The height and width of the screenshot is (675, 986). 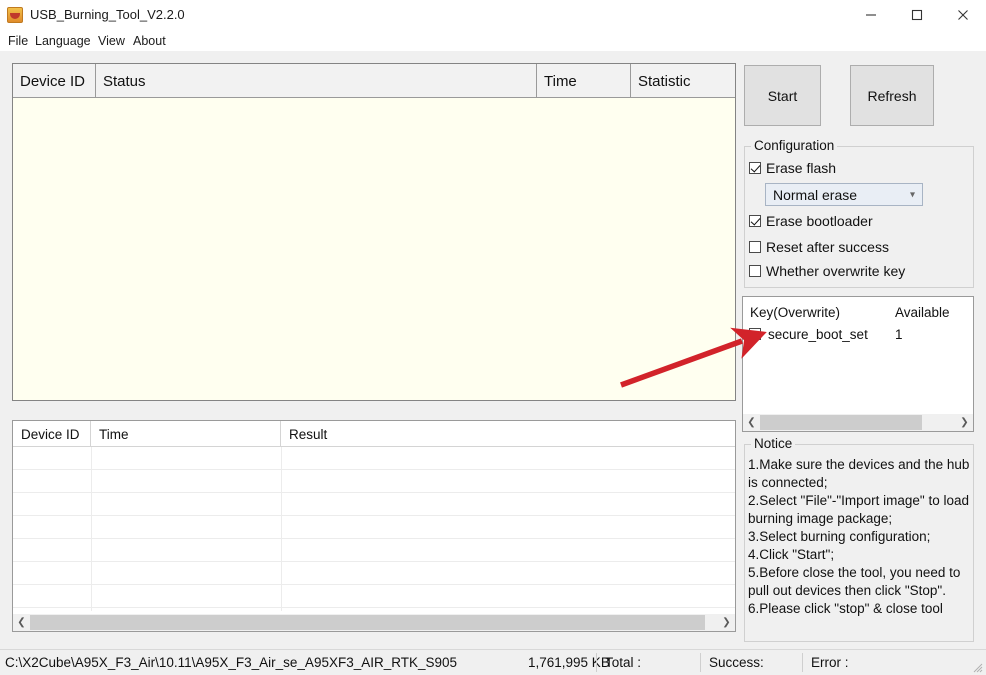 What do you see at coordinates (899, 334) in the screenshot?
I see `key-available-value: 1` at bounding box center [899, 334].